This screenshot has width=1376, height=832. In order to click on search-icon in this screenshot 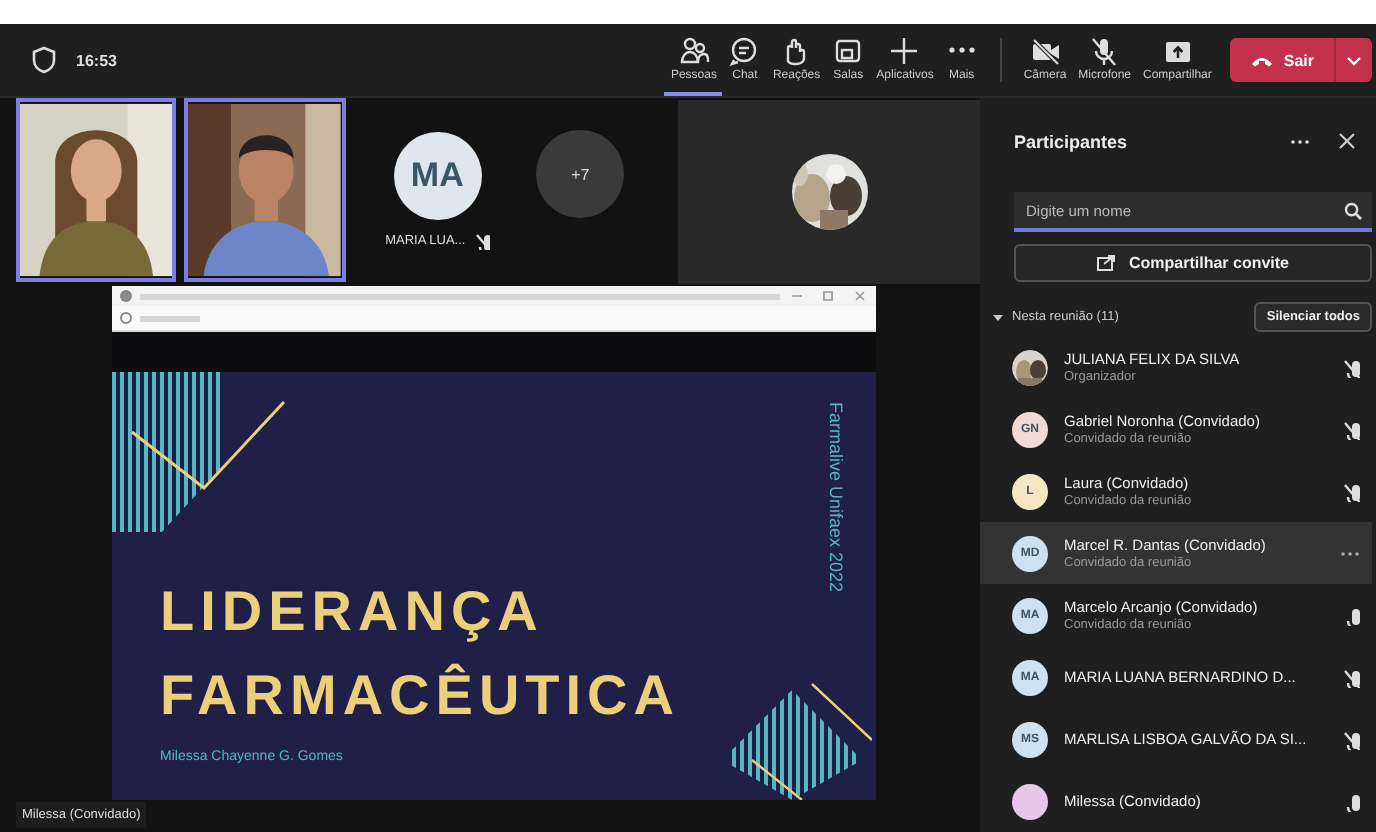, I will do `click(1353, 211)`.